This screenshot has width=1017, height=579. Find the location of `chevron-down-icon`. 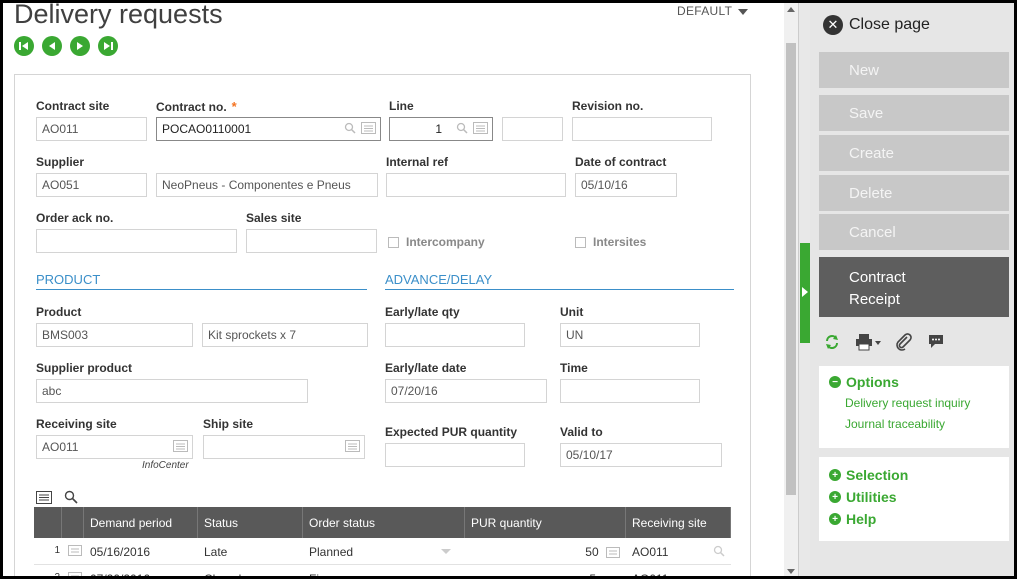

chevron-down-icon is located at coordinates (446, 551).